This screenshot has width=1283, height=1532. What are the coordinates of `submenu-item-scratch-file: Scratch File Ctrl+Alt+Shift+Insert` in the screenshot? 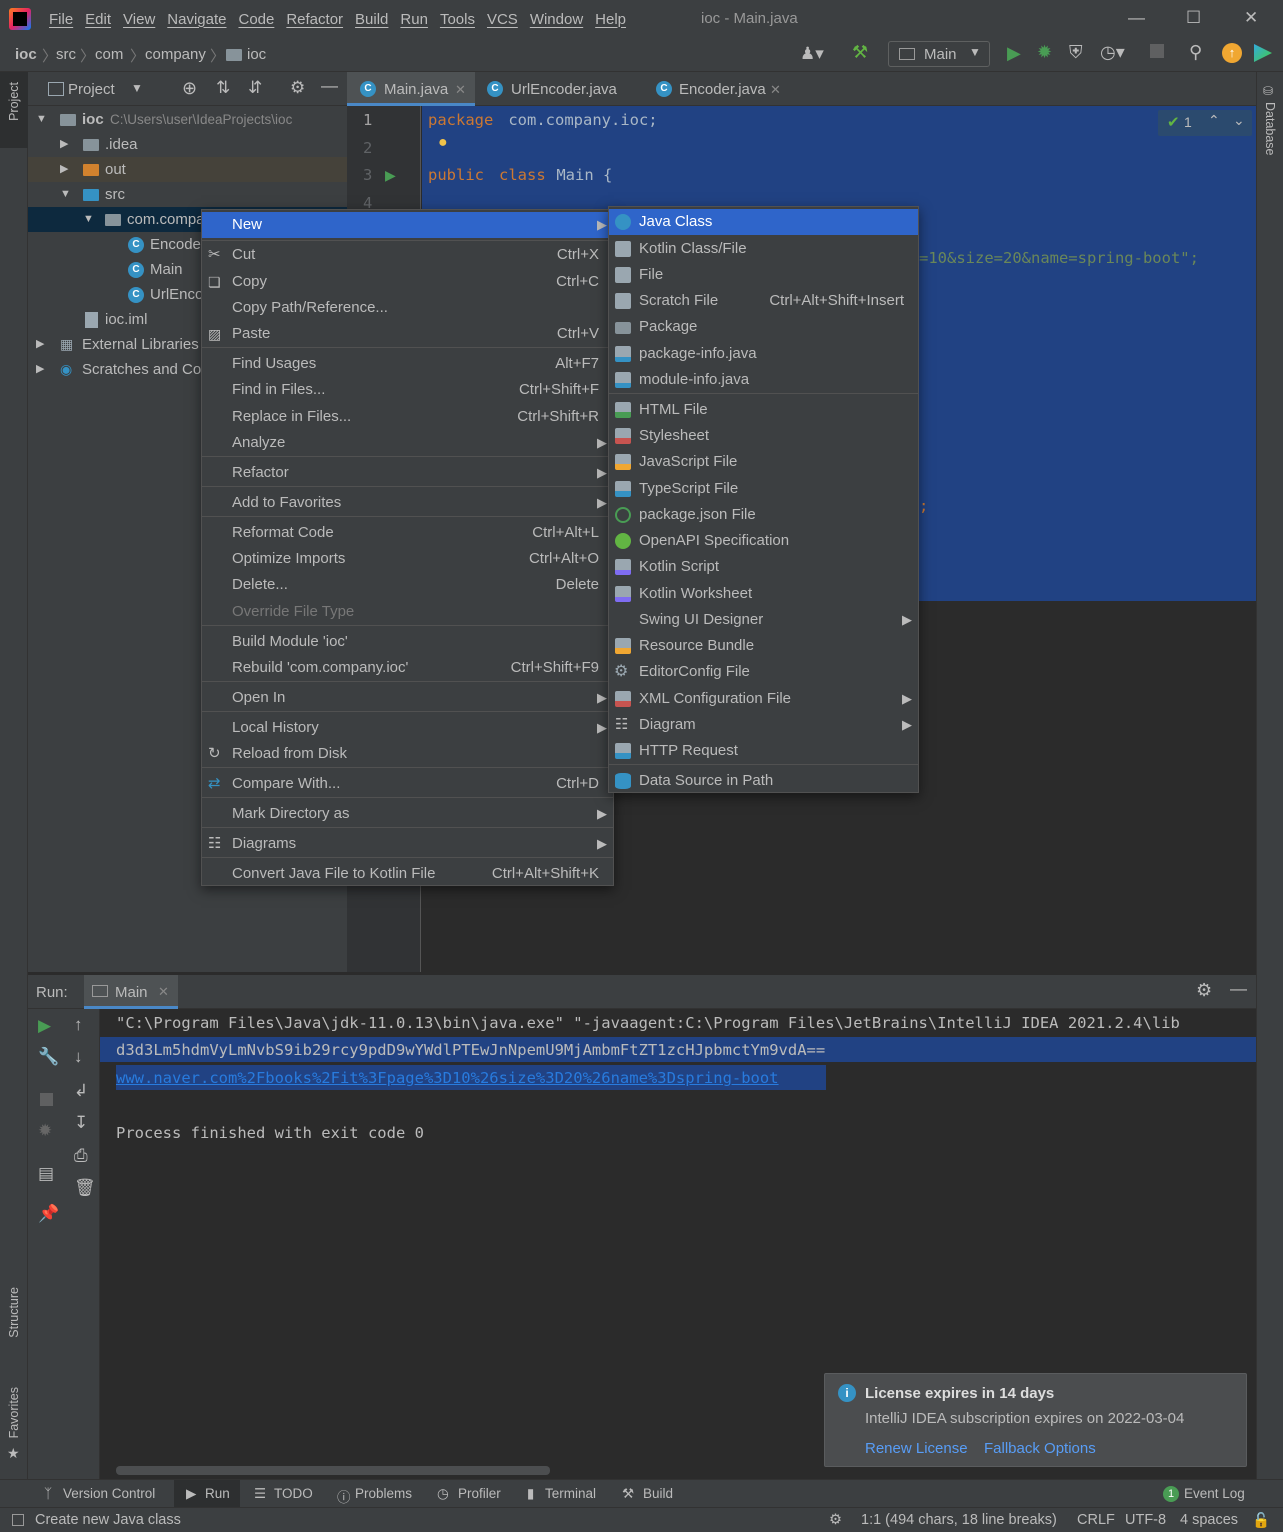 It's located at (763, 301).